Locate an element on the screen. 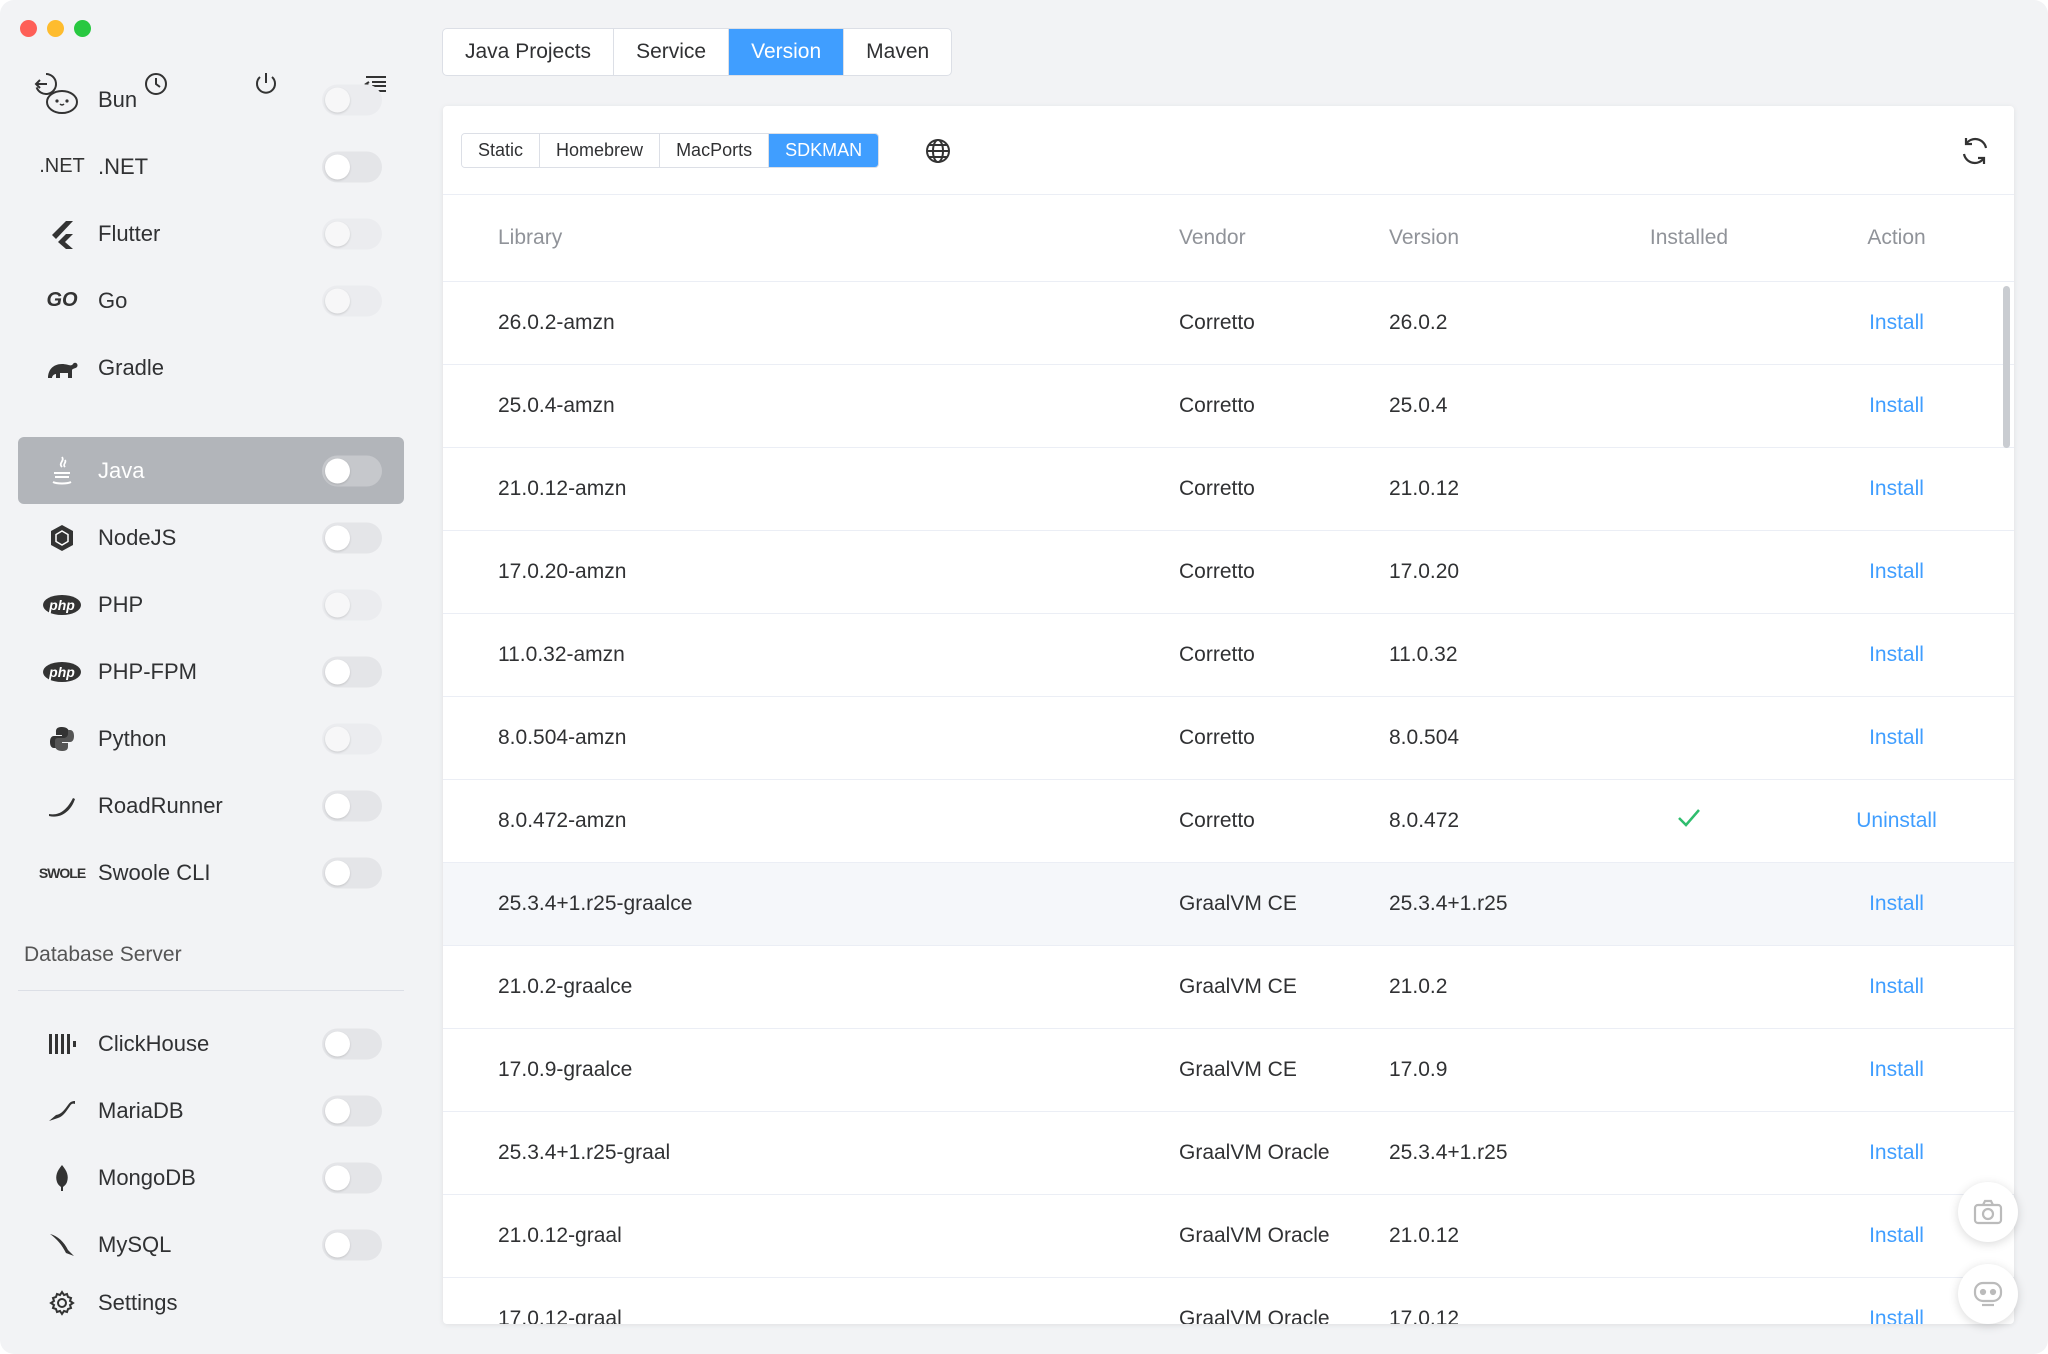 This screenshot has width=2048, height=1354. nodejs-icon is located at coordinates (62, 538).